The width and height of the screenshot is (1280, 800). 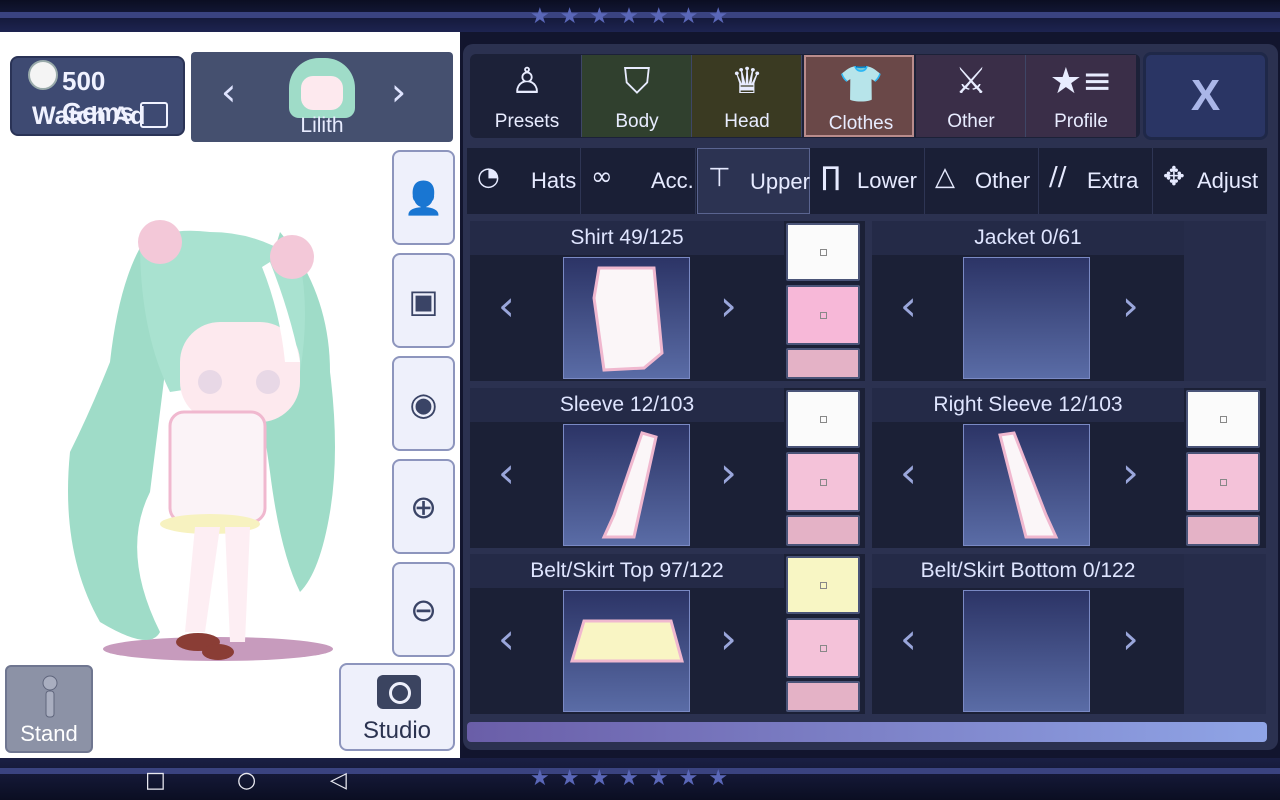 I want to click on zoom-out-icon: ⊖, so click(x=423, y=609).